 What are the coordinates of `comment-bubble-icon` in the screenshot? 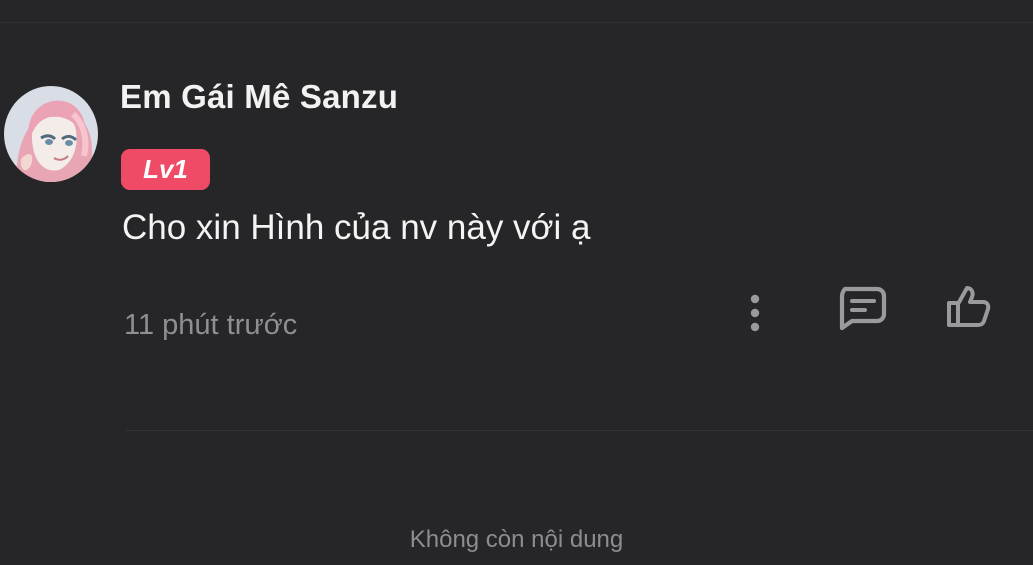 It's located at (863, 308).